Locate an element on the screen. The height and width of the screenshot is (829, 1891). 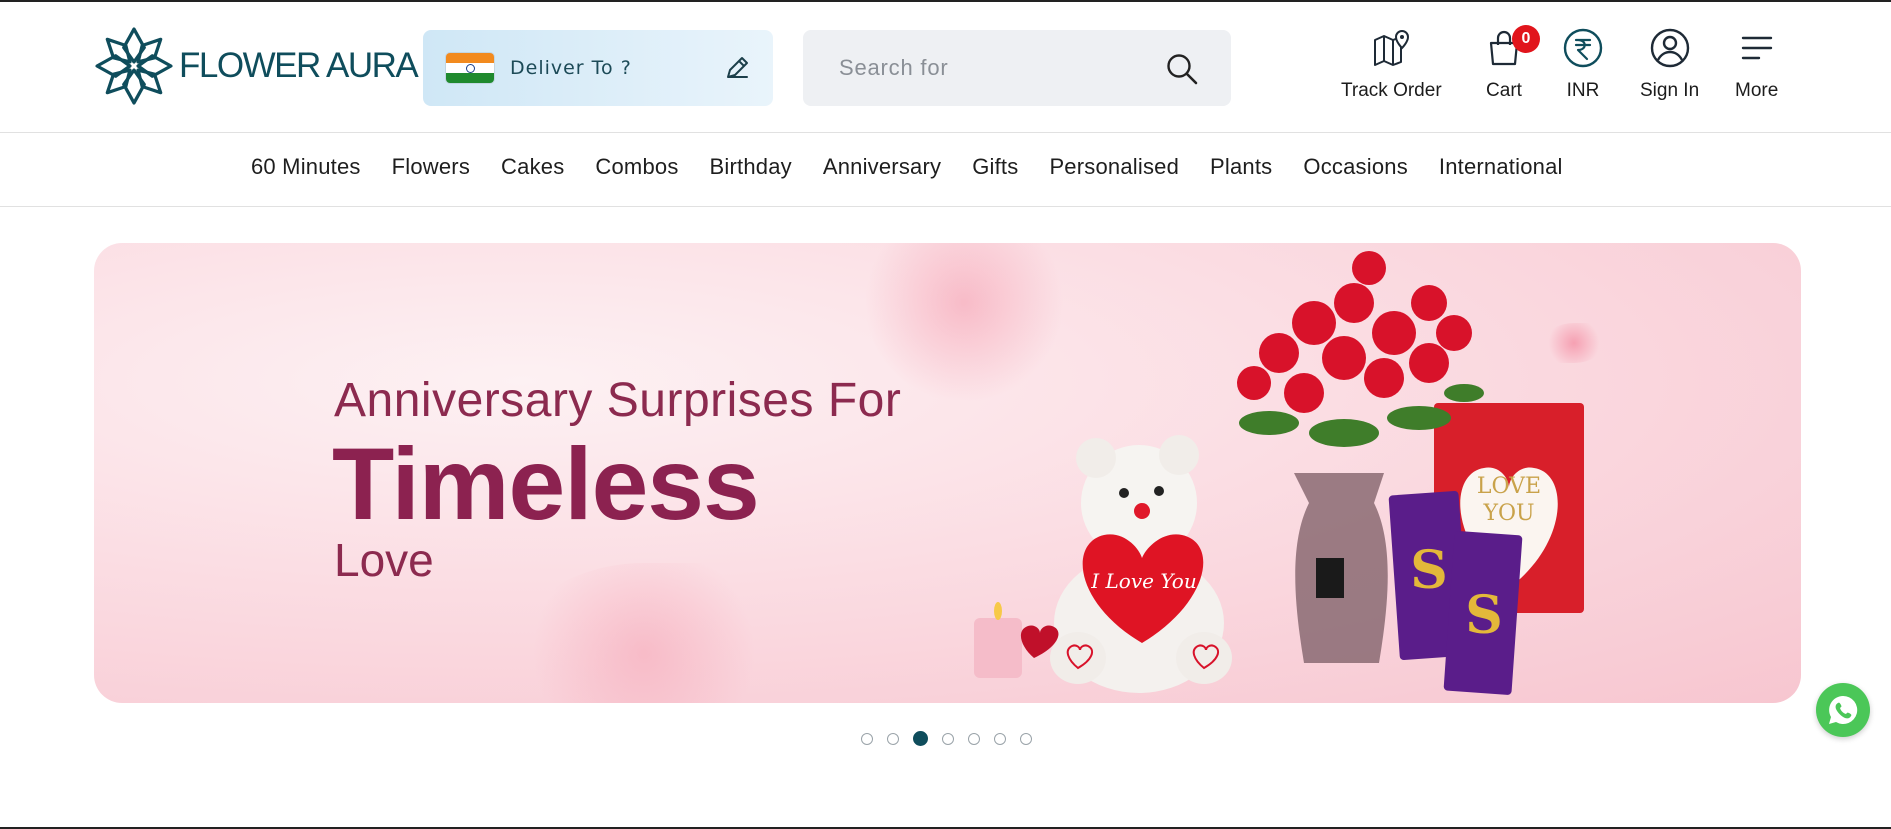
menu-item-anniversary: Anniversary is located at coordinates (882, 167).